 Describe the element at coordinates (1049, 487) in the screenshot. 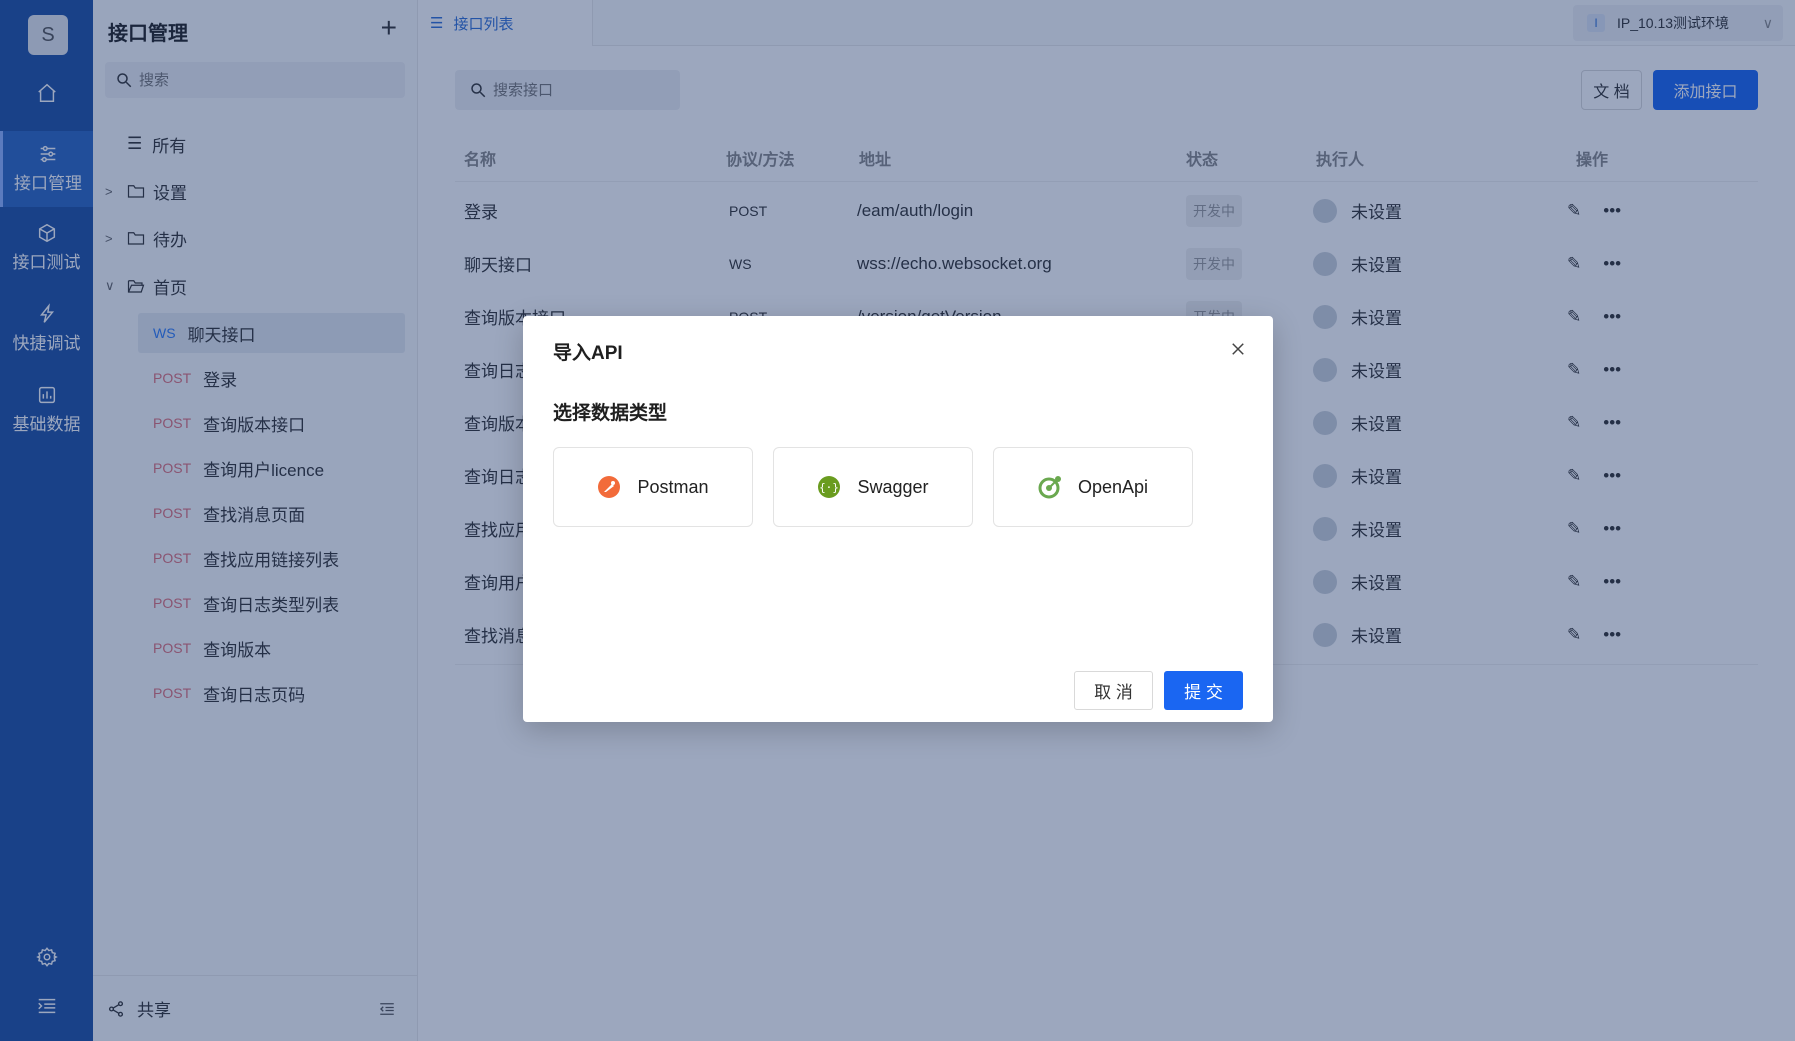

I see `openapi-icon` at that location.